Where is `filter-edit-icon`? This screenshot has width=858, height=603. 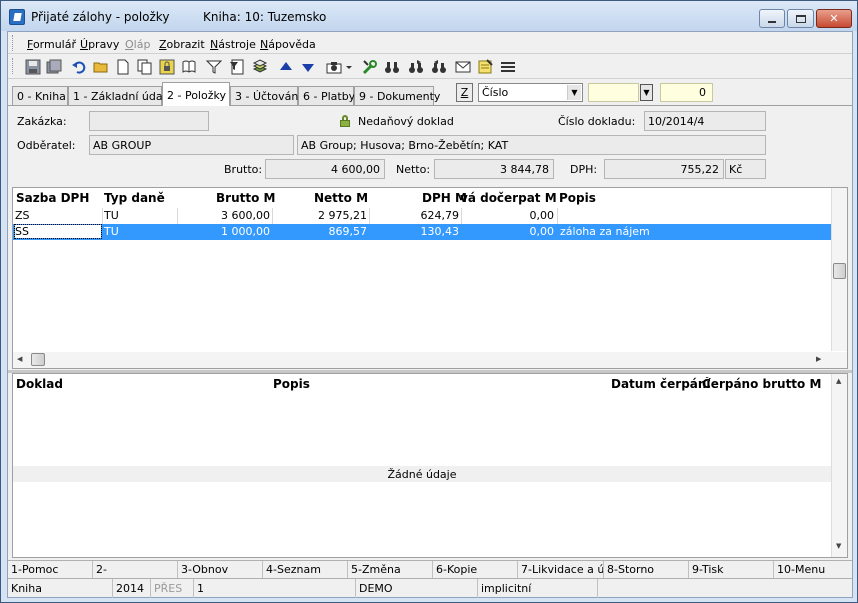 filter-edit-icon is located at coordinates (237, 67).